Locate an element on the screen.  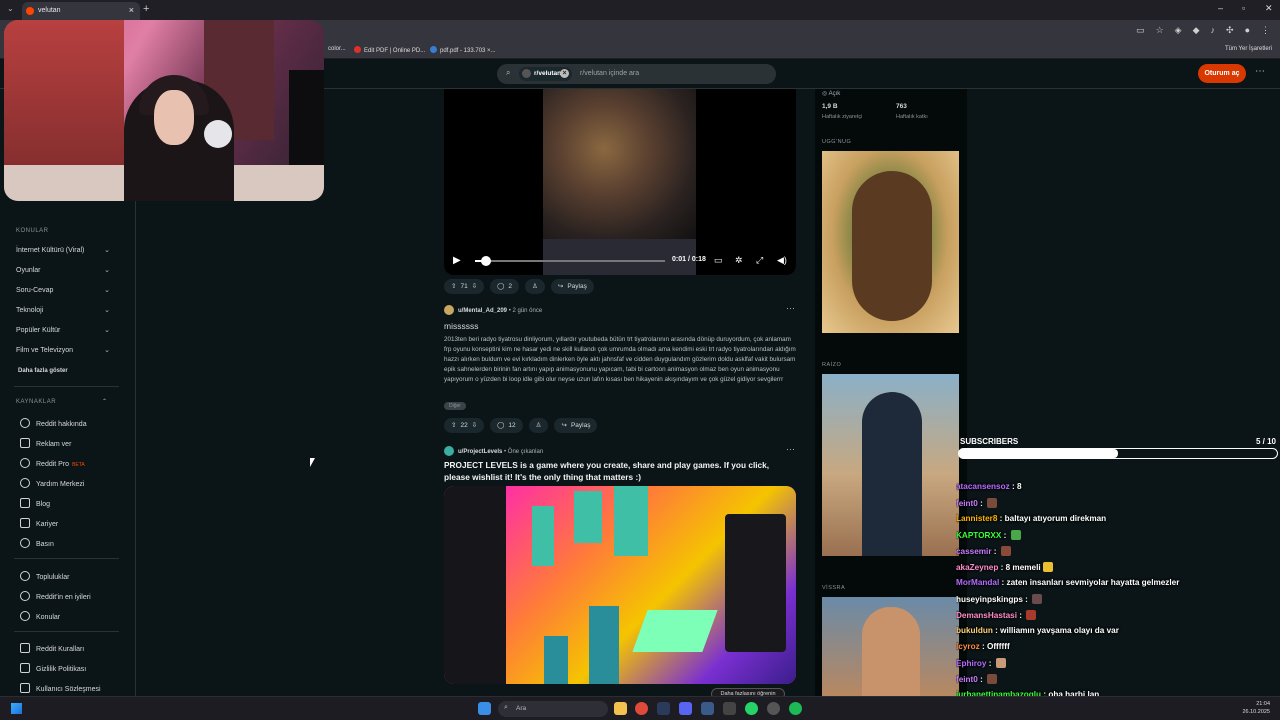
chat-username: cassemir is located at coordinates (974, 551).